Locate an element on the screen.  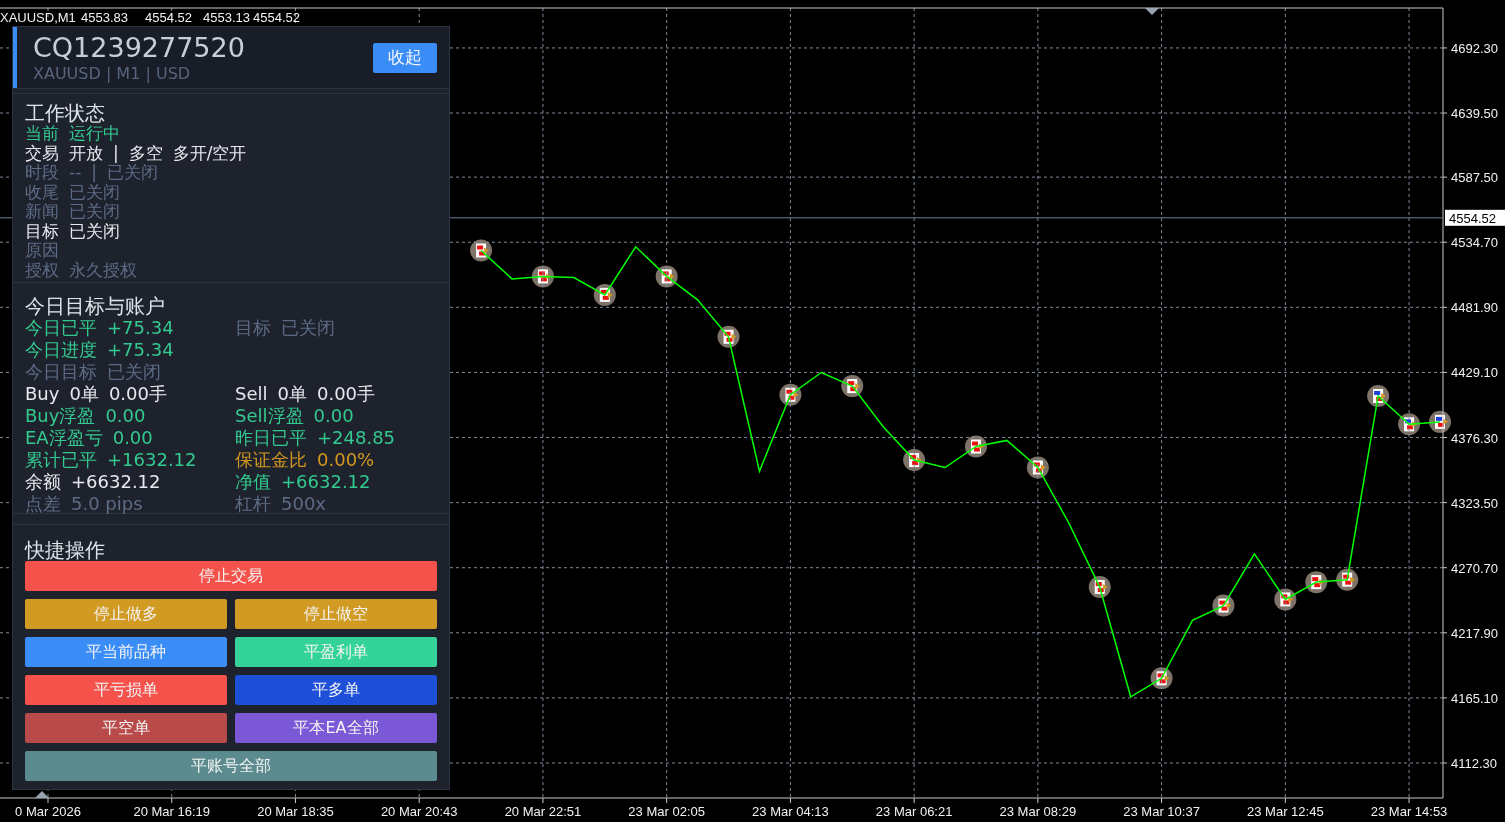
action-button: 平当前品种 is located at coordinates (126, 652).